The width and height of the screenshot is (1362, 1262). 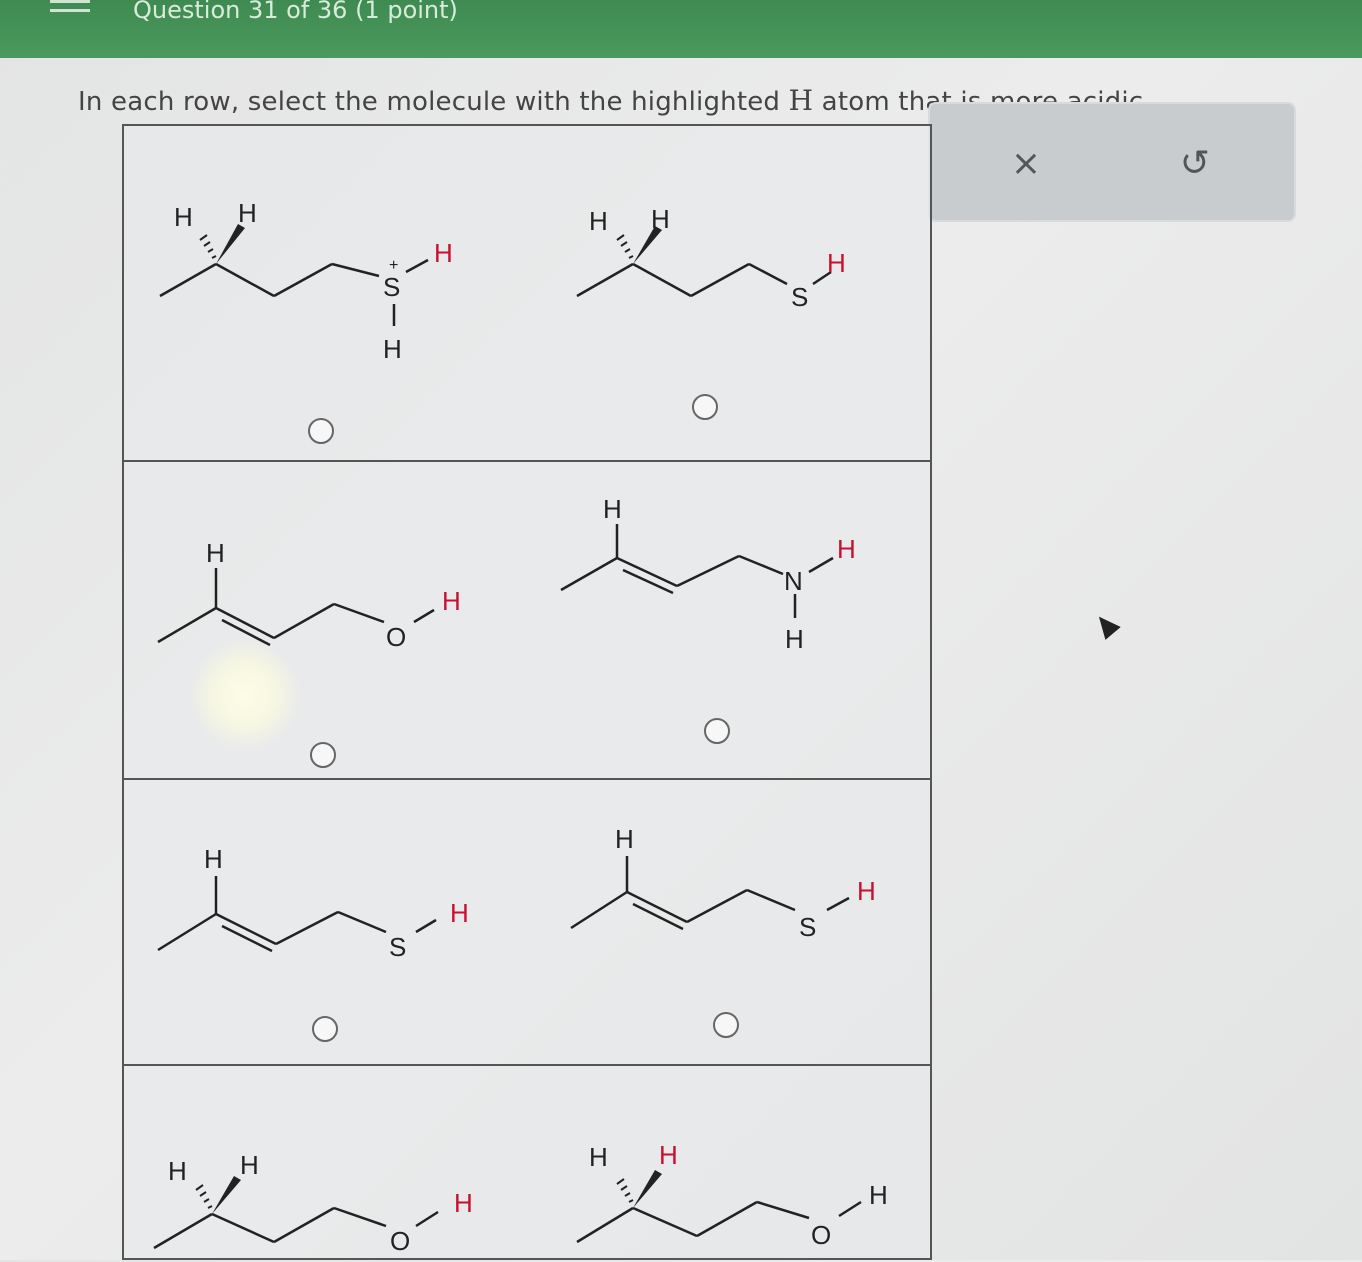 What do you see at coordinates (321, 431) in the screenshot?
I see `radio-option-1a` at bounding box center [321, 431].